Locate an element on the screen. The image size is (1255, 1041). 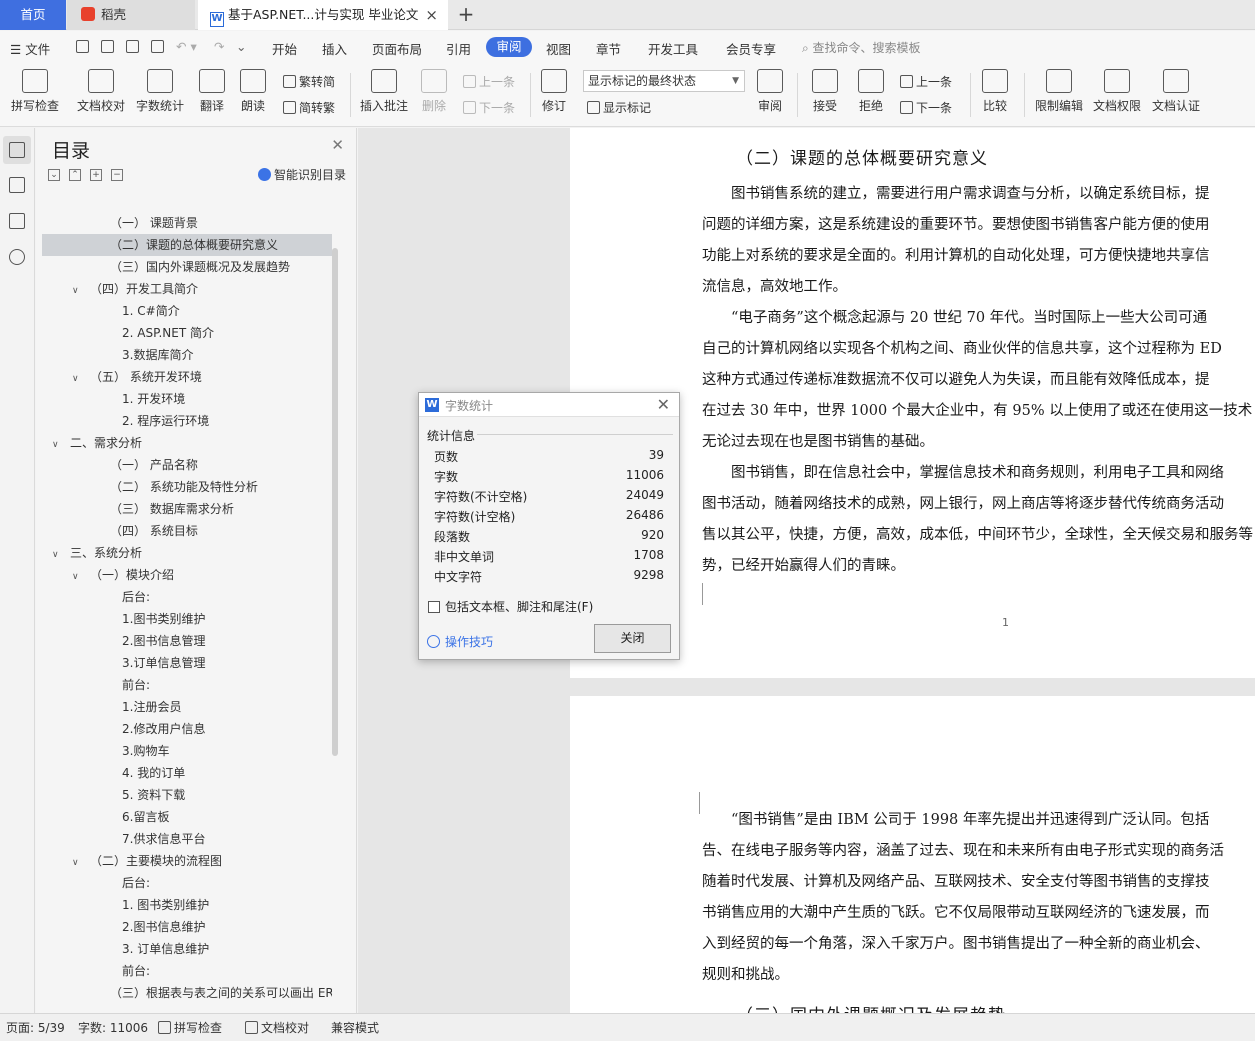
toc-item: （一） 产品名称 is located at coordinates (187, 465).